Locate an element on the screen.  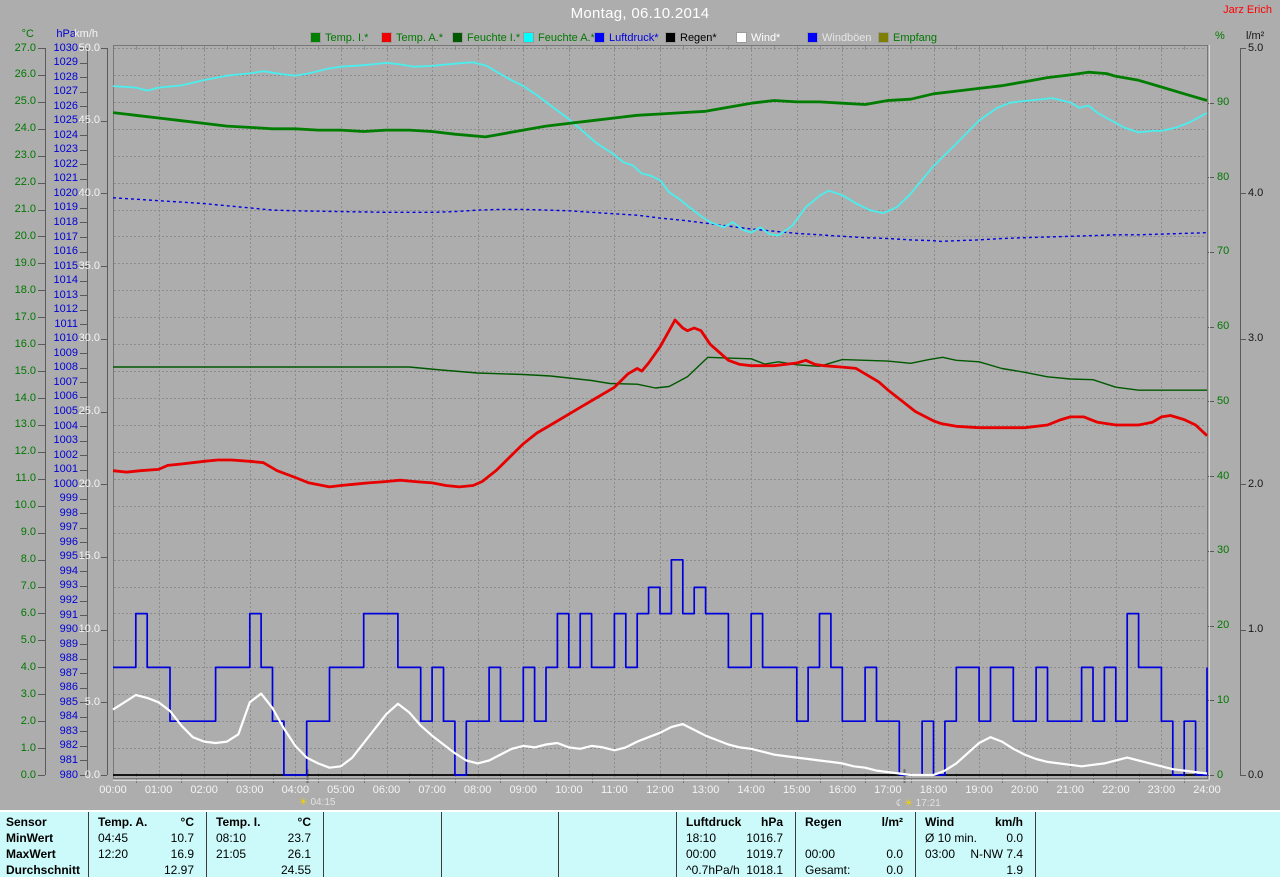
legend-item-label: Temp. I.* is located at coordinates (347, 37).